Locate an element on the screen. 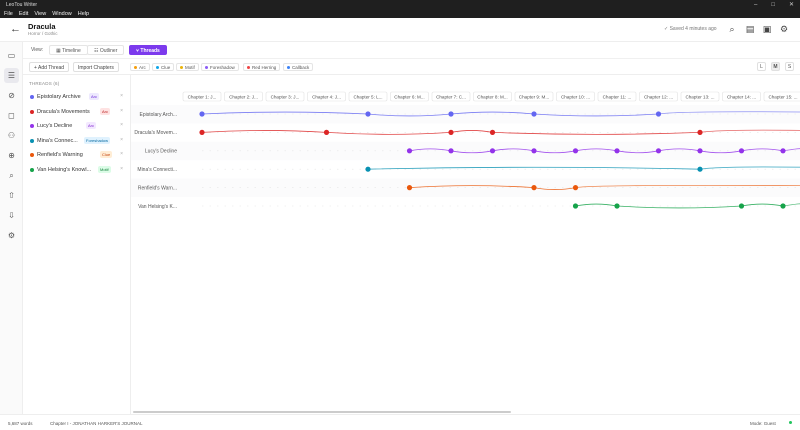 This screenshot has width=800, height=430. back-arrow-icon: ← is located at coordinates (15, 29).